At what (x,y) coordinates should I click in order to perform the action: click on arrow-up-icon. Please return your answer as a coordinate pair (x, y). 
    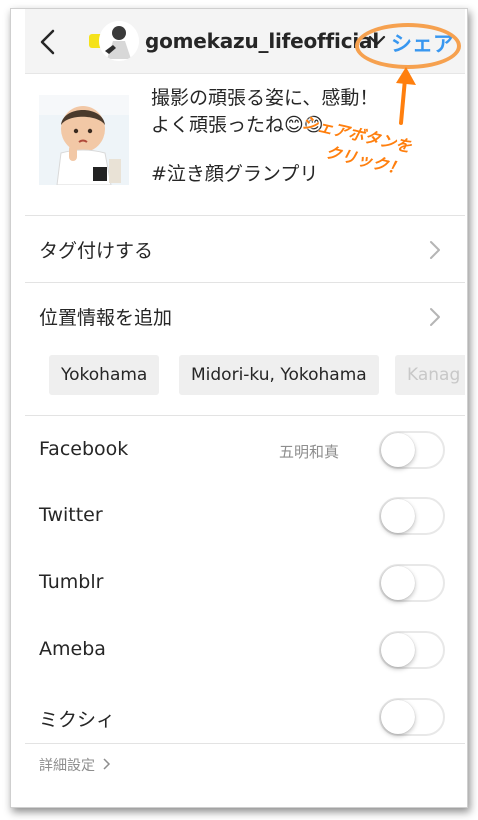
    Looking at the image, I should click on (403, 95).